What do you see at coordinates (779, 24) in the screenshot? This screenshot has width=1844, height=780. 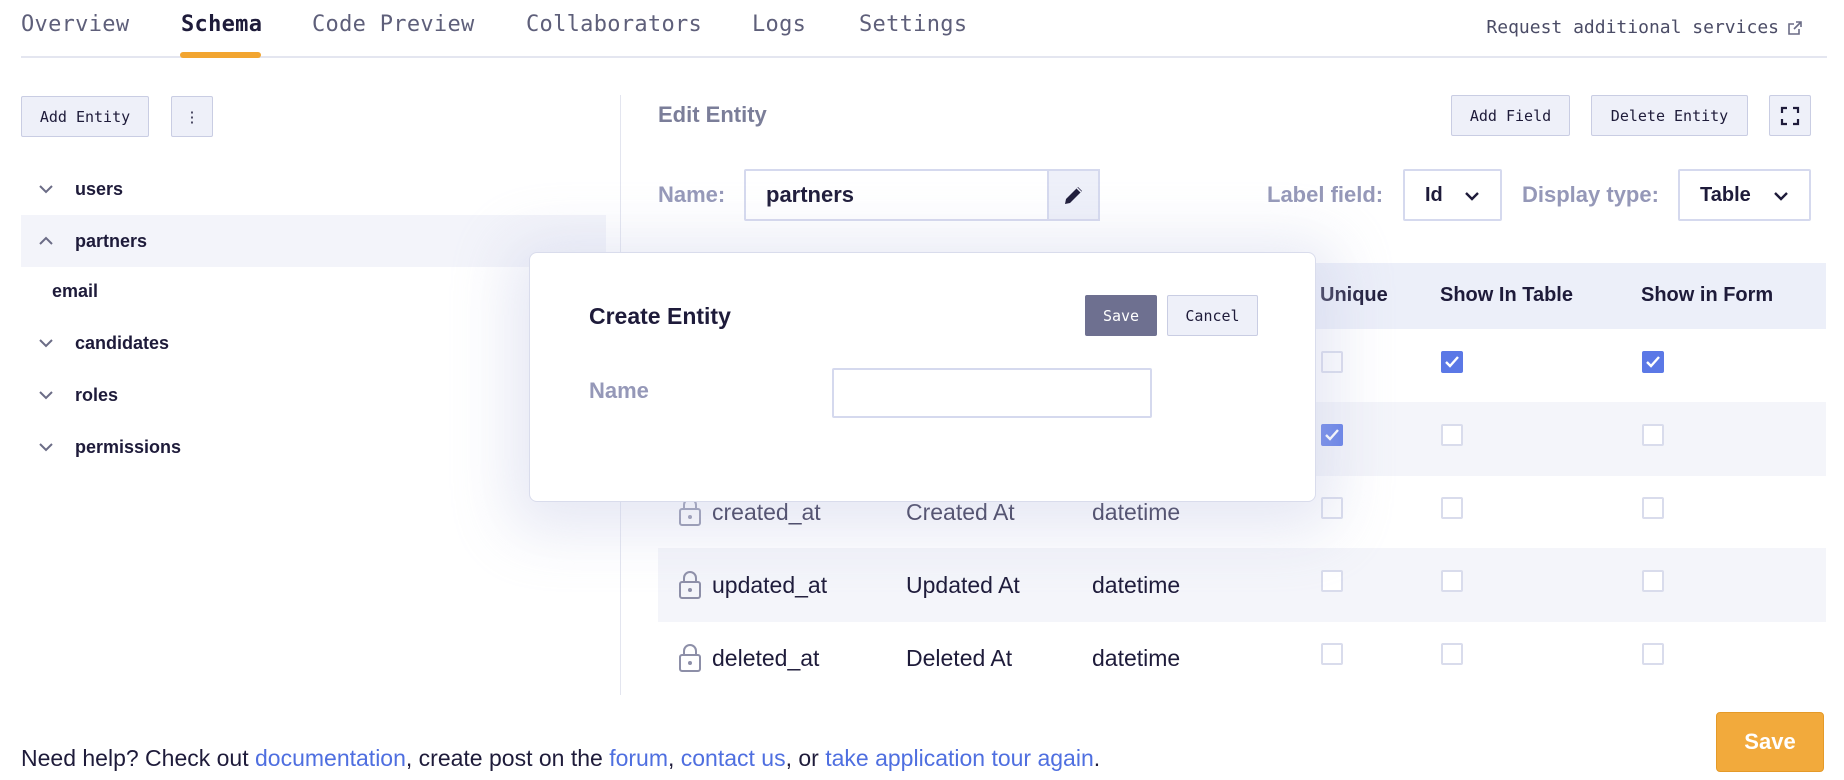 I see `tab-logs: Logs` at bounding box center [779, 24].